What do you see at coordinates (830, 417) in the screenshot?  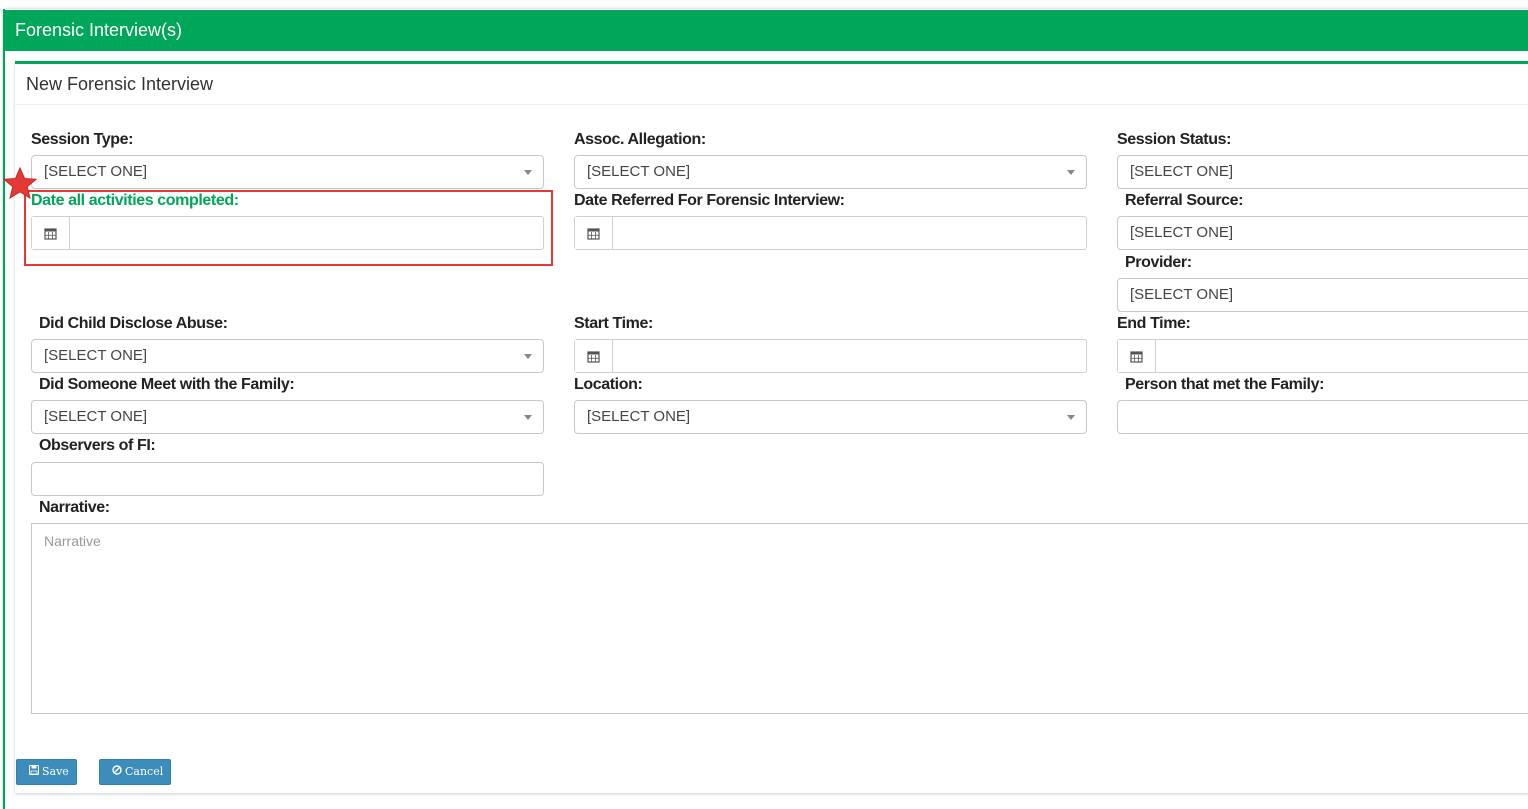 I see `location-select: [SELECT ONE]` at bounding box center [830, 417].